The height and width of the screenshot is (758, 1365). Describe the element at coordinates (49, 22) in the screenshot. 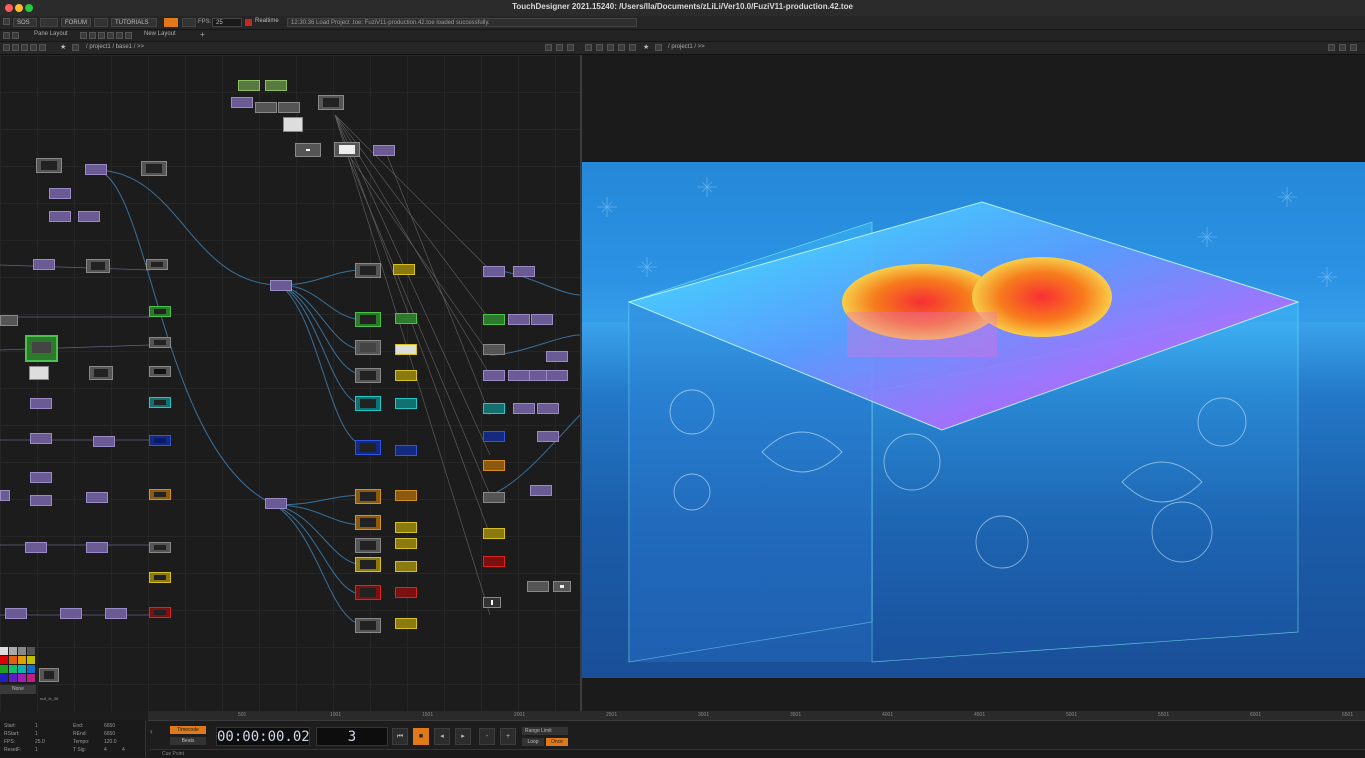

I see `menu-item-blank` at that location.